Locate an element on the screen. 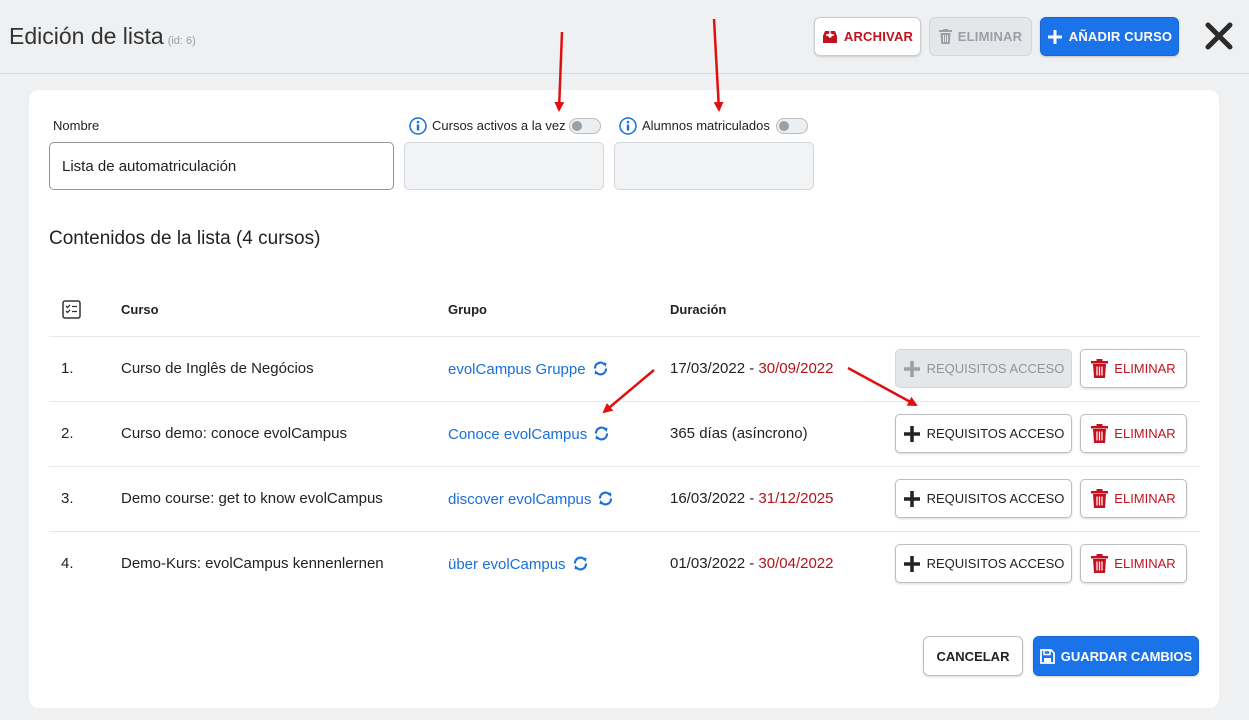  group-link: Conoce evolCampus is located at coordinates (529, 434).